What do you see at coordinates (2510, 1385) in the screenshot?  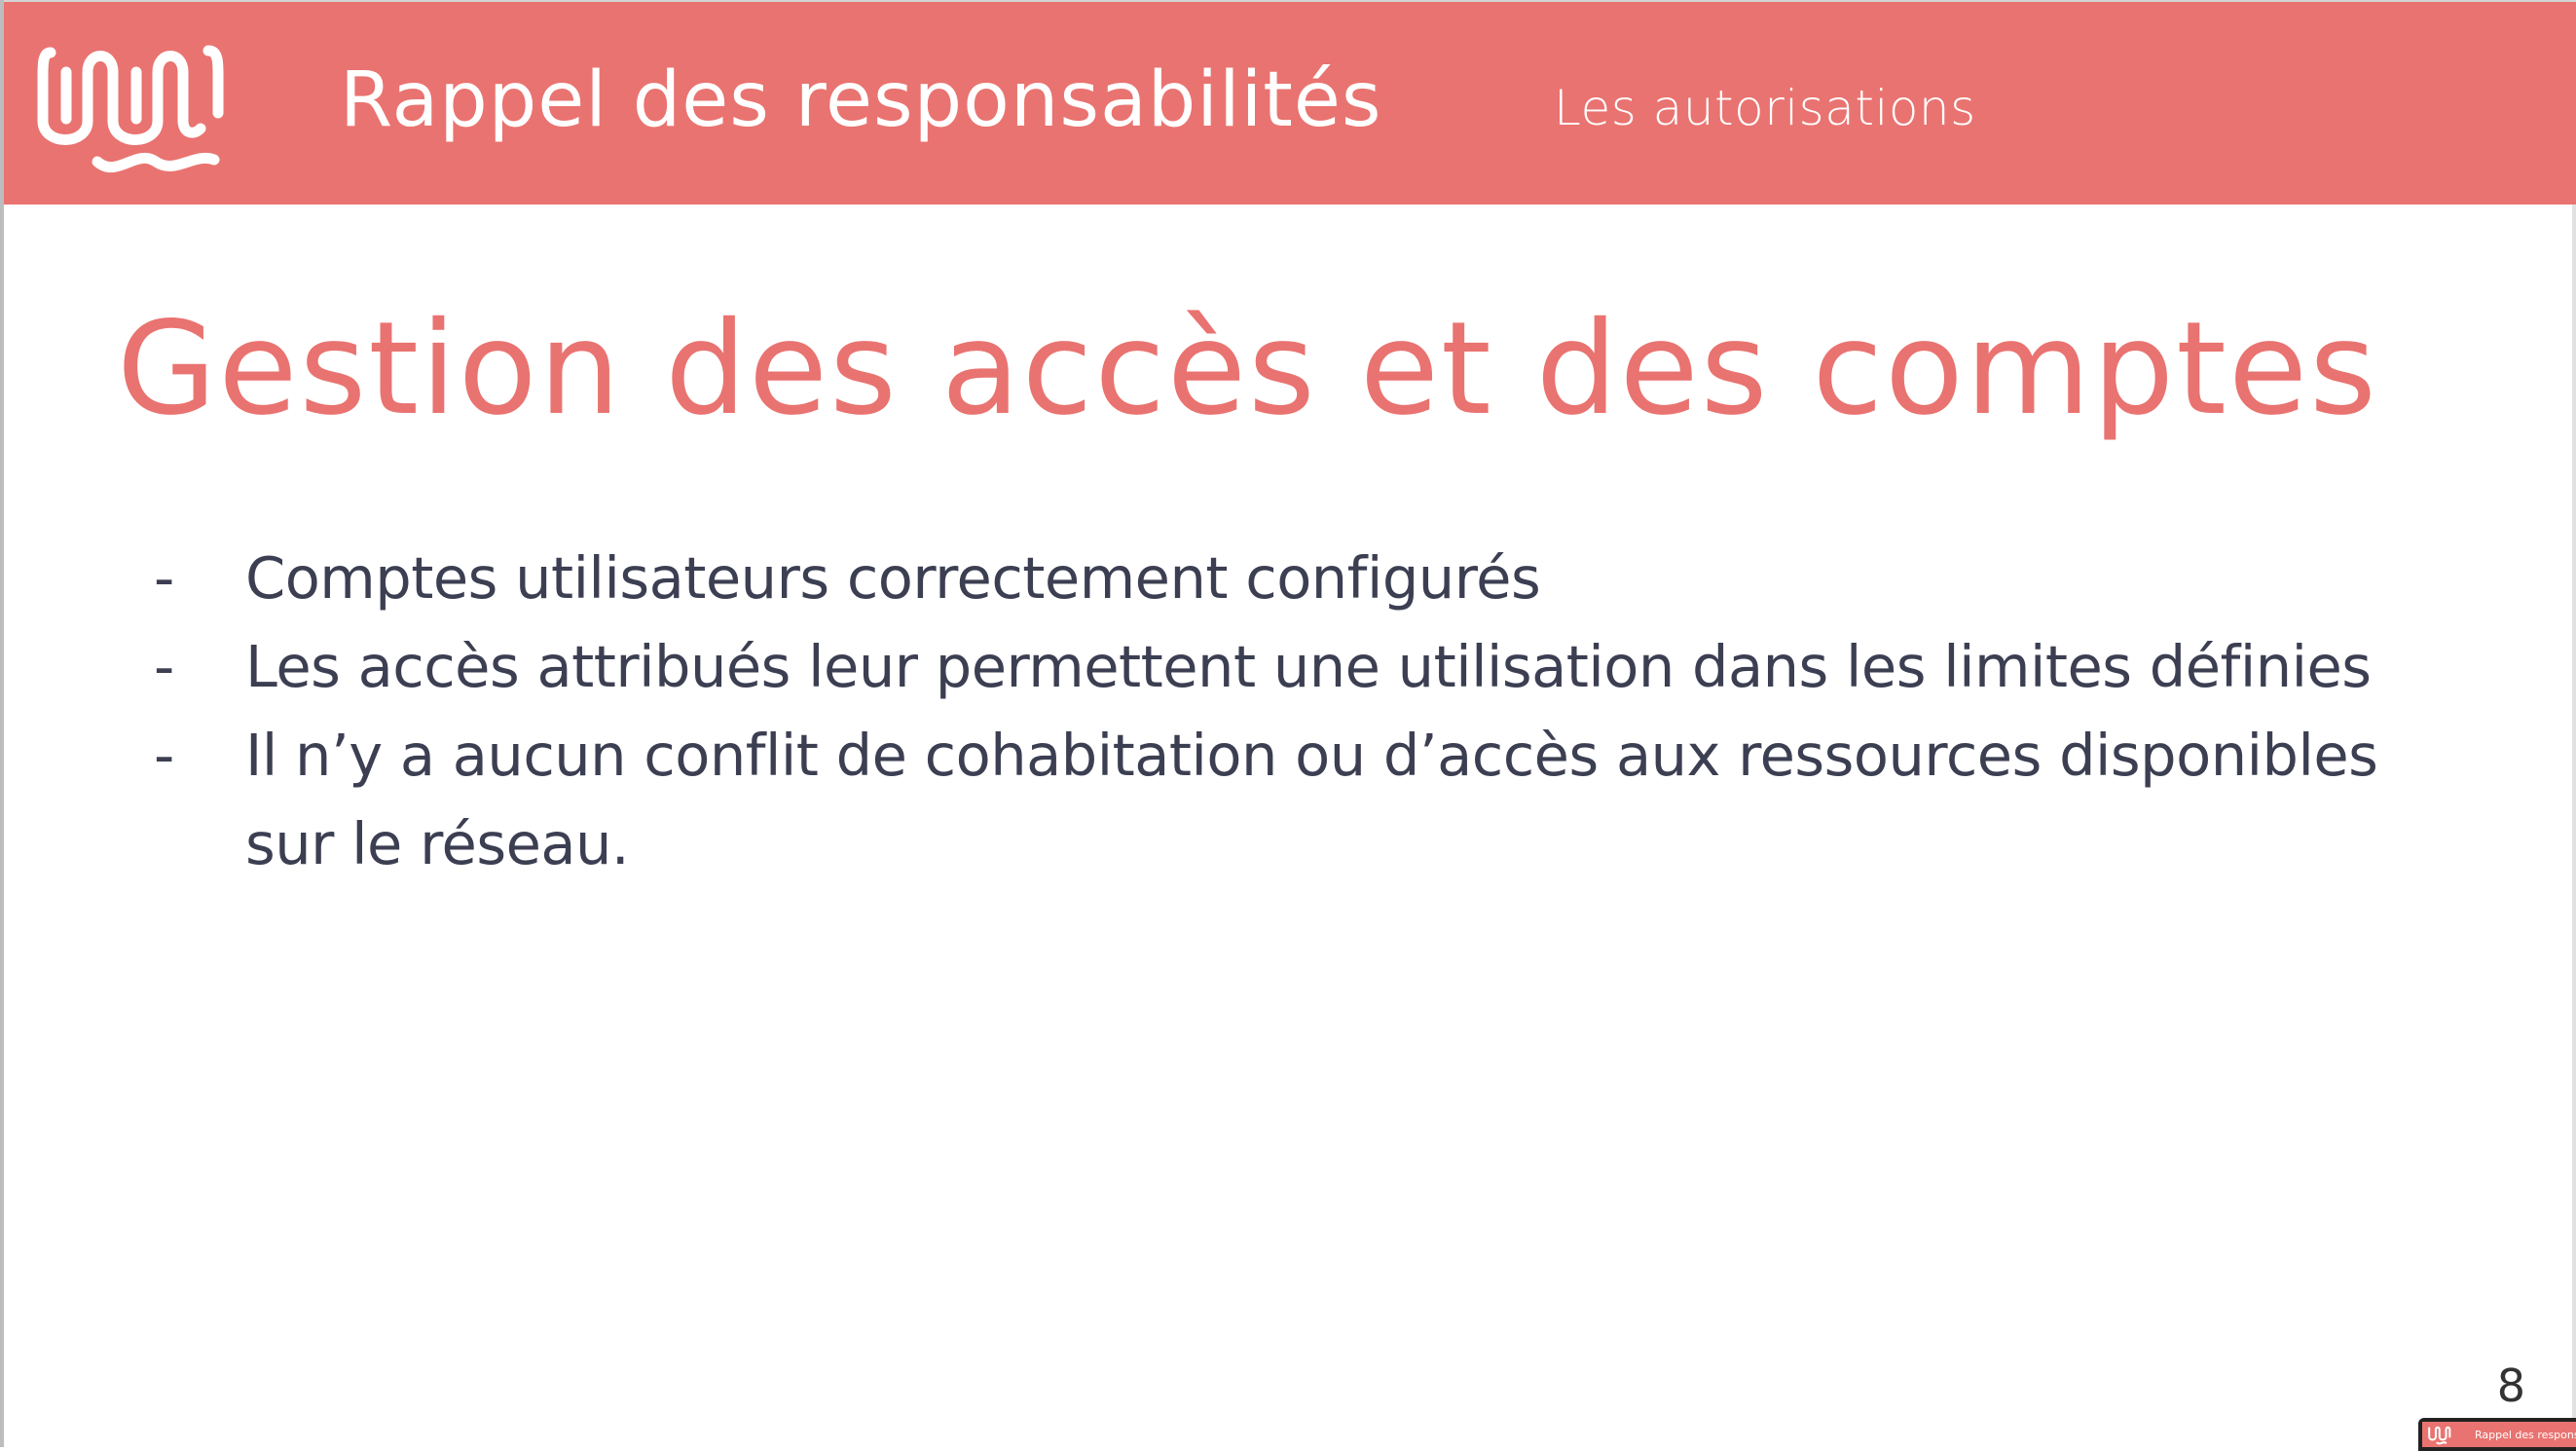 I see `page-number: 8` at bounding box center [2510, 1385].